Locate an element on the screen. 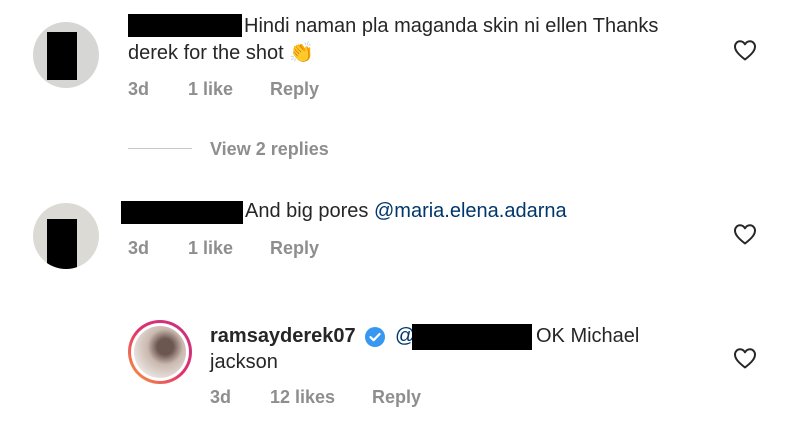  view-replies-link: View 2 replies is located at coordinates (269, 149).